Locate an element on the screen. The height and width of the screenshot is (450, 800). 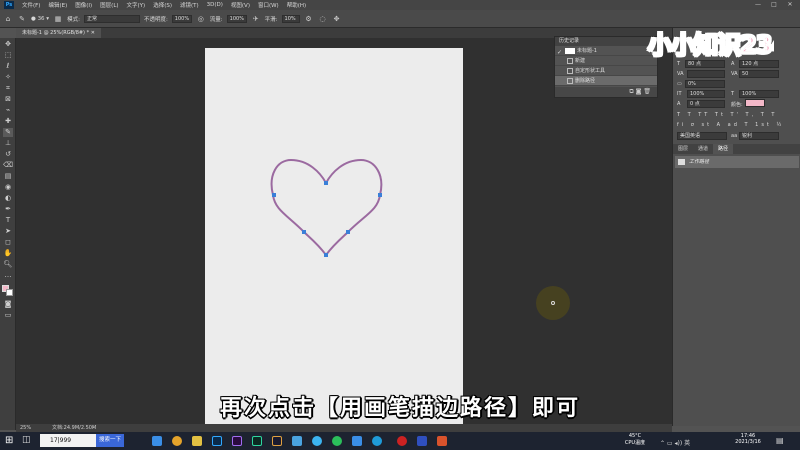
menu-filter: 滤镜(T) is located at coordinates (189, 5).